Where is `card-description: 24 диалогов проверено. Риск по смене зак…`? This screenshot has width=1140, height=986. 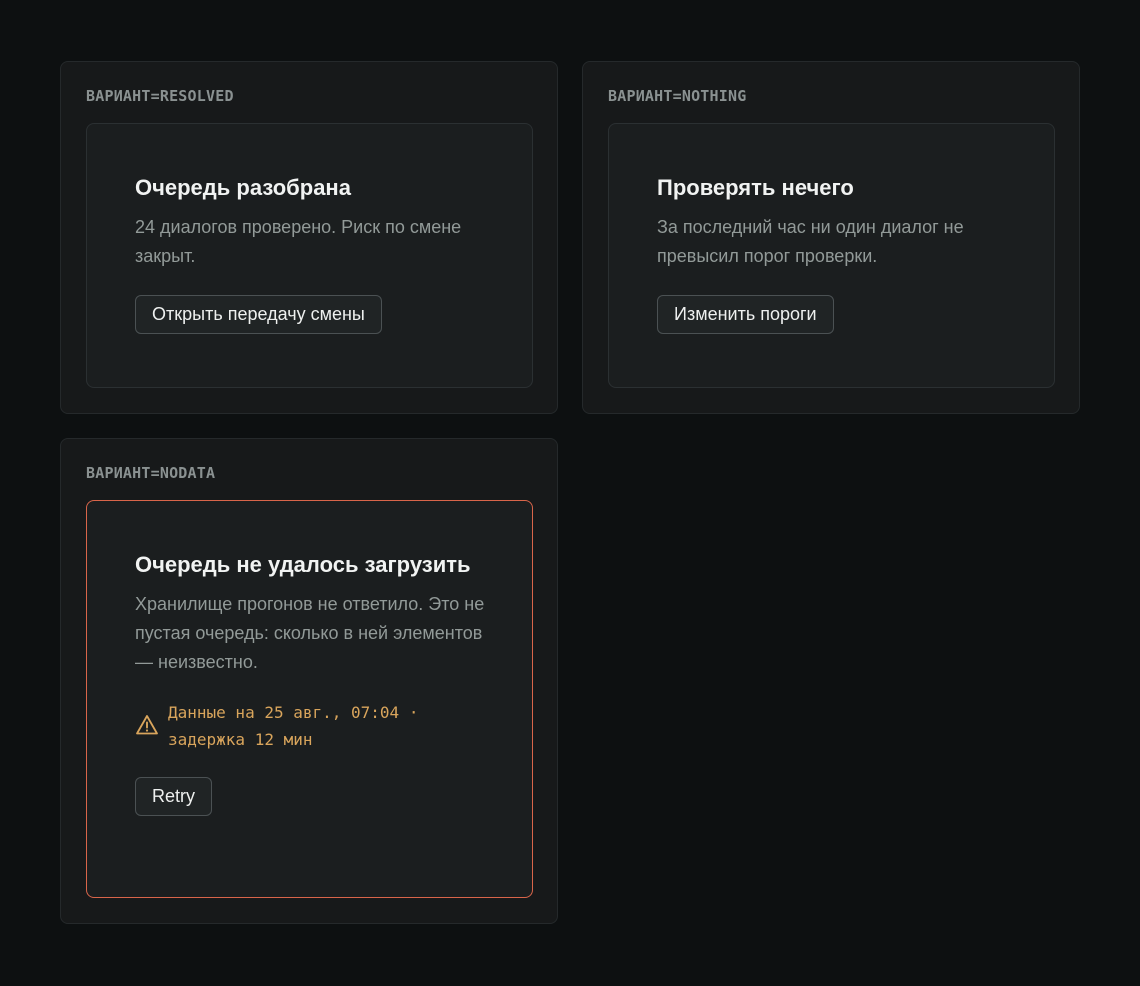
card-description: 24 диалогов проверено. Риск по смене зак… is located at coordinates (298, 241).